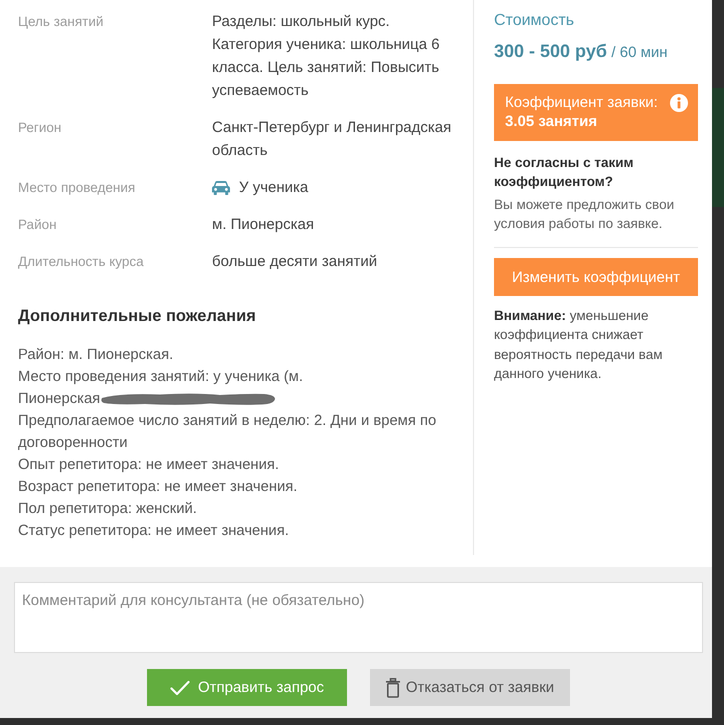  I want to click on wish-line: Место проведения занятий: у ученика (м., so click(161, 377).